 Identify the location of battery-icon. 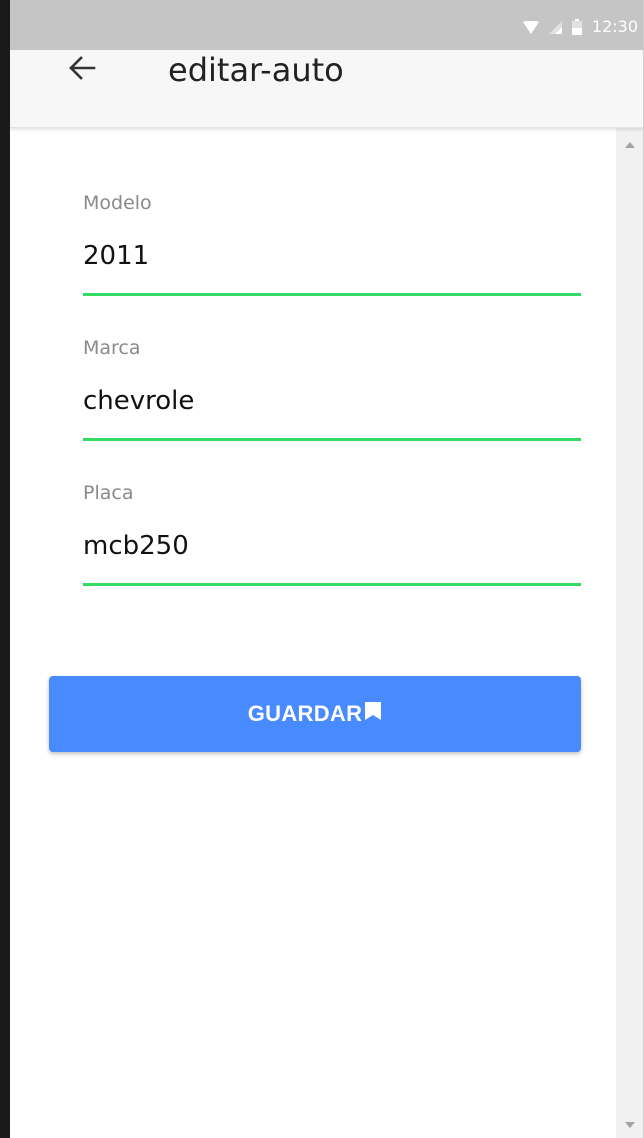
(576, 27).